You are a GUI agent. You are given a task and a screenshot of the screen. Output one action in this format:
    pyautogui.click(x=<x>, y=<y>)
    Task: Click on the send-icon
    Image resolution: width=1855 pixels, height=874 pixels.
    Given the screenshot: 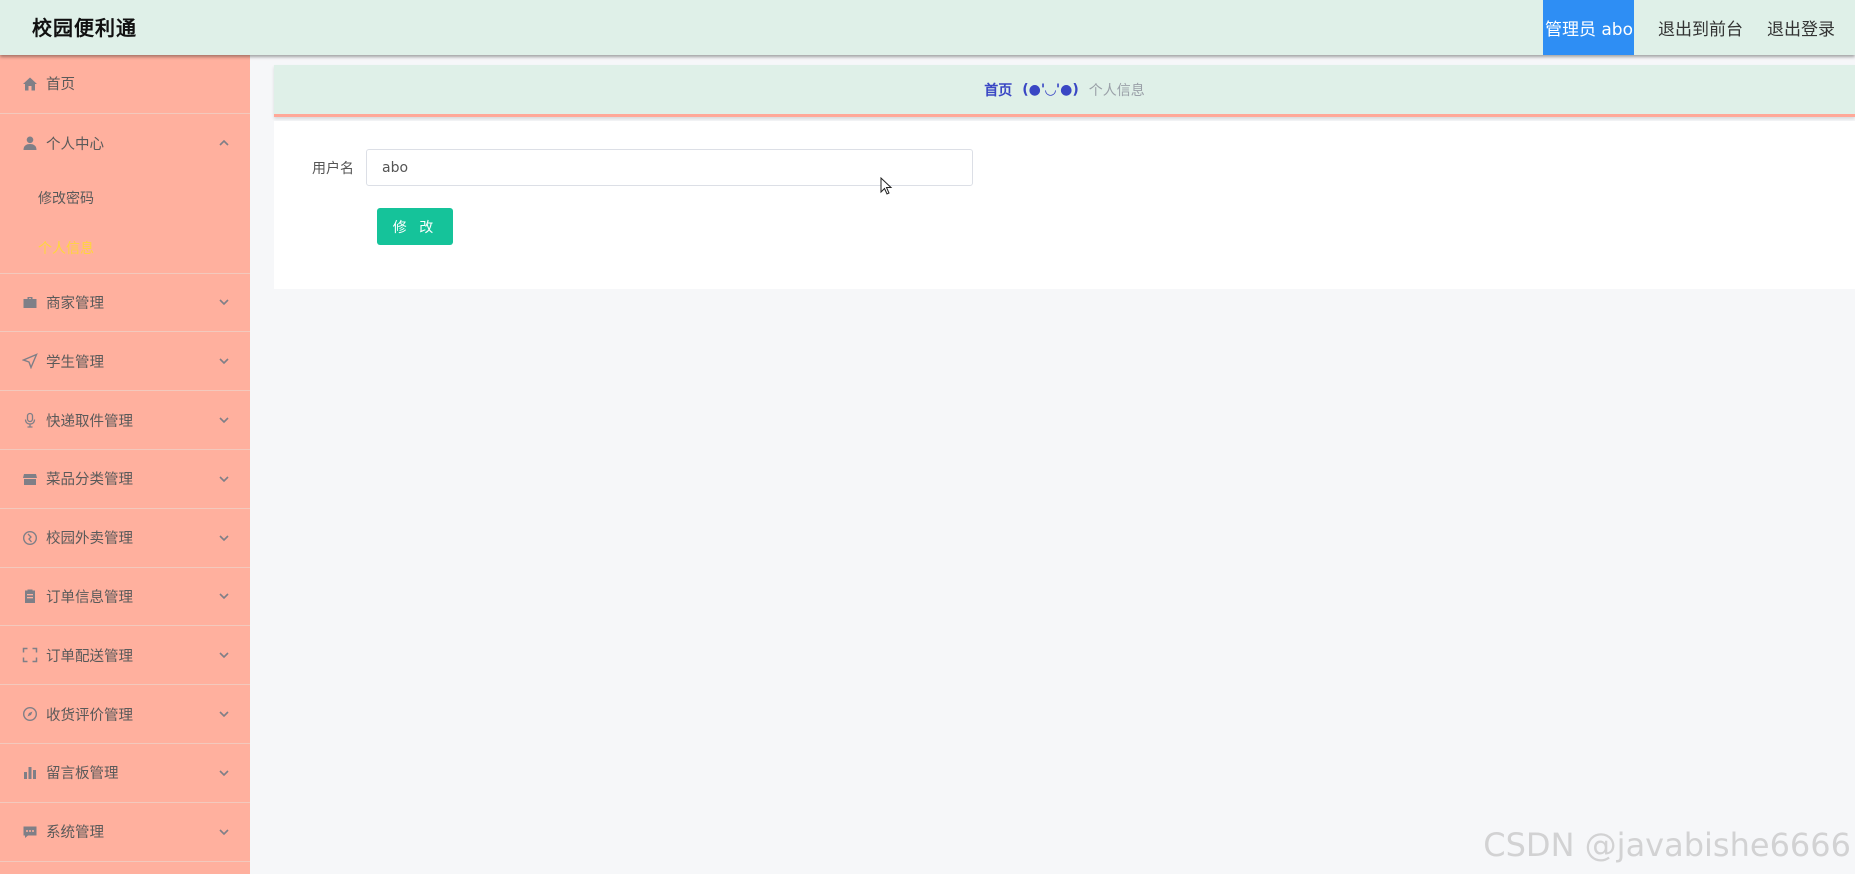 What is the action you would take?
    pyautogui.click(x=30, y=361)
    